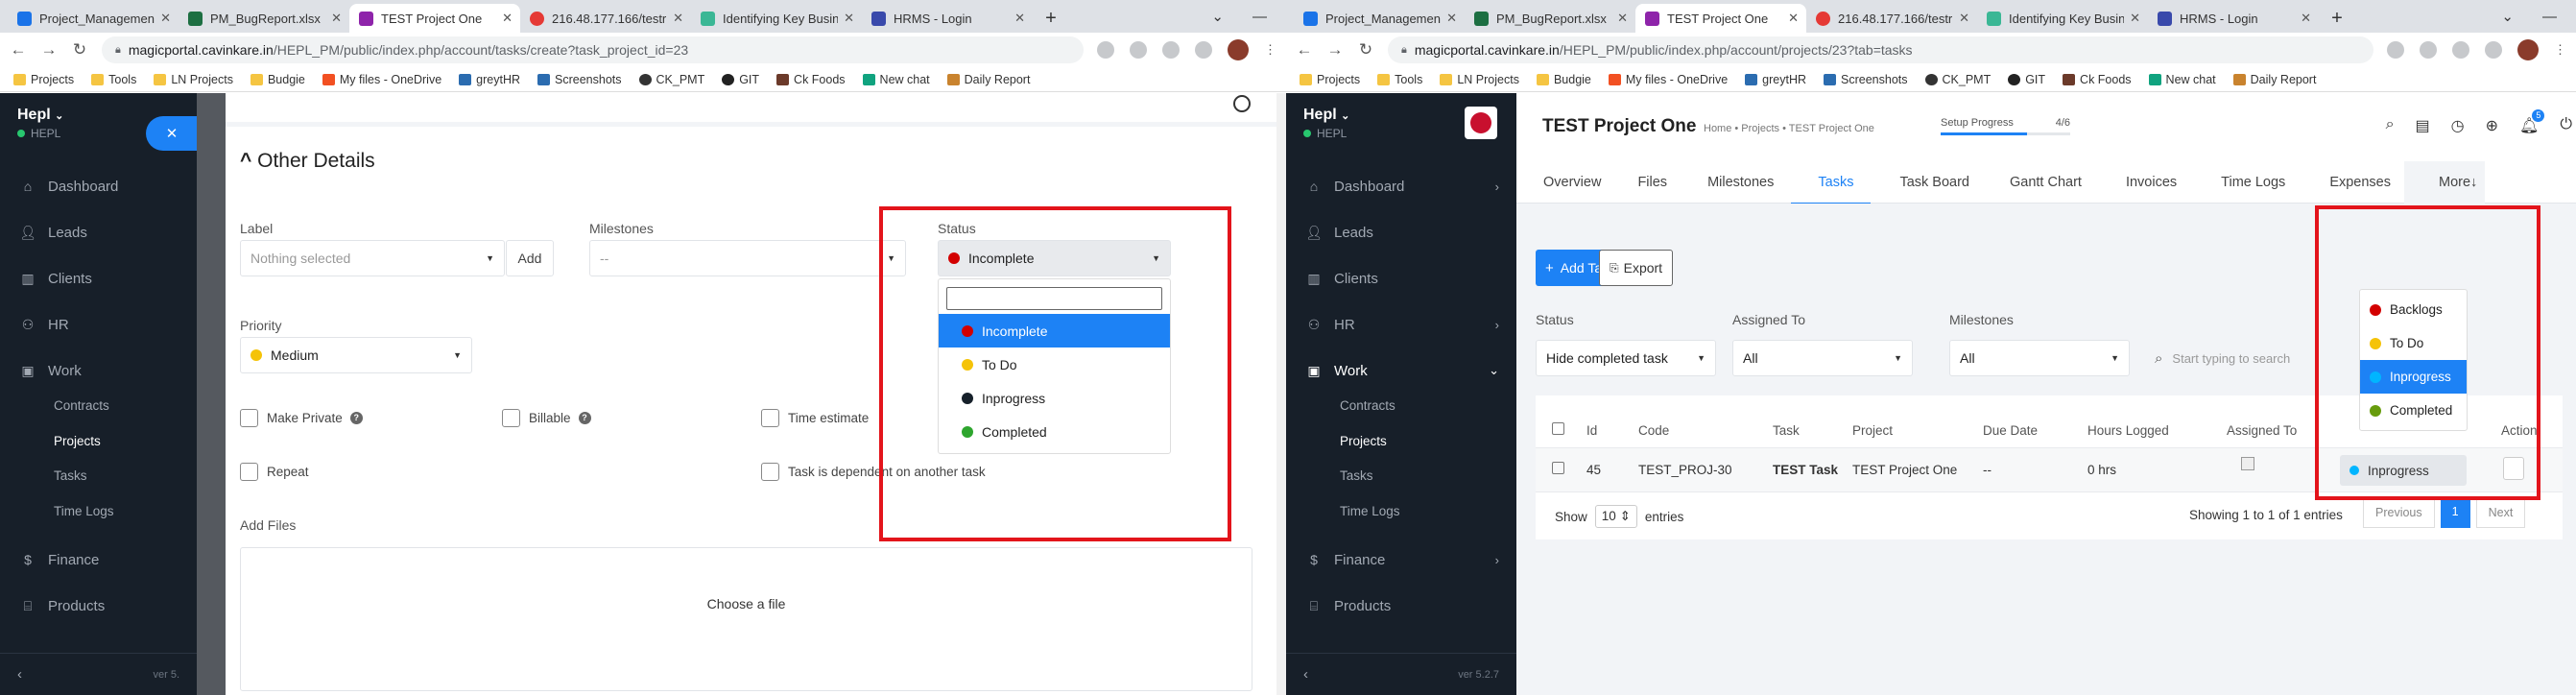 This screenshot has width=2576, height=695. Describe the element at coordinates (1822, 358) in the screenshot. I see `assigned-filter-select: All ▼` at that location.